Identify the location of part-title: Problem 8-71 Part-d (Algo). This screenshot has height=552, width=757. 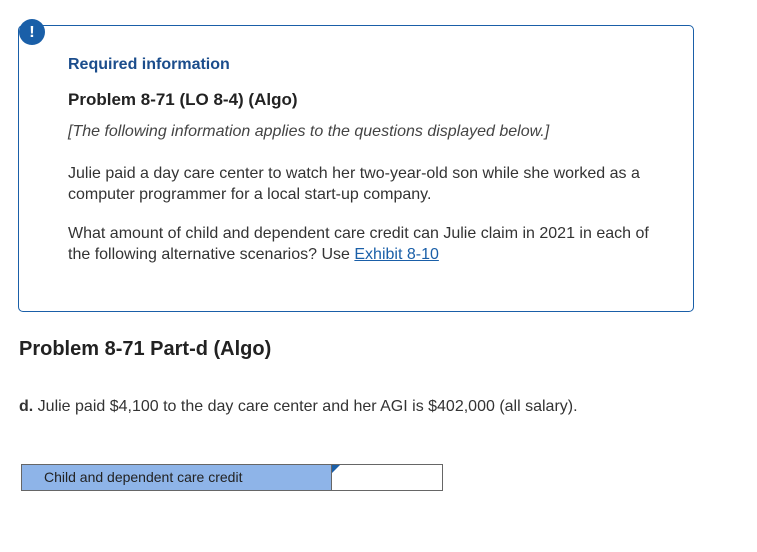
(145, 349).